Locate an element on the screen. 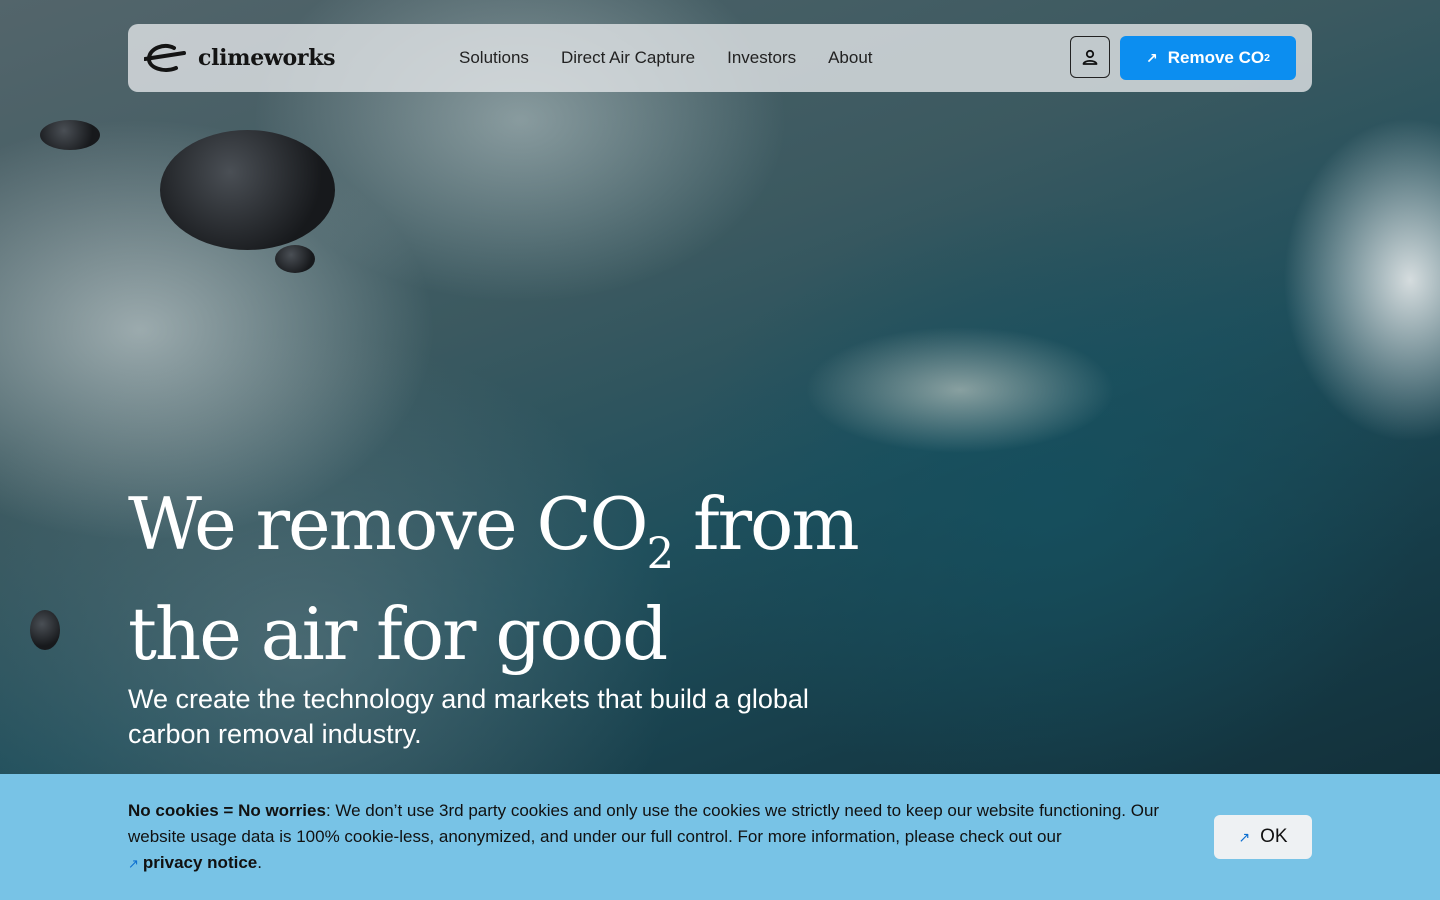  nav-link-direct-air-capture: Direct Air Capture is located at coordinates (628, 58).